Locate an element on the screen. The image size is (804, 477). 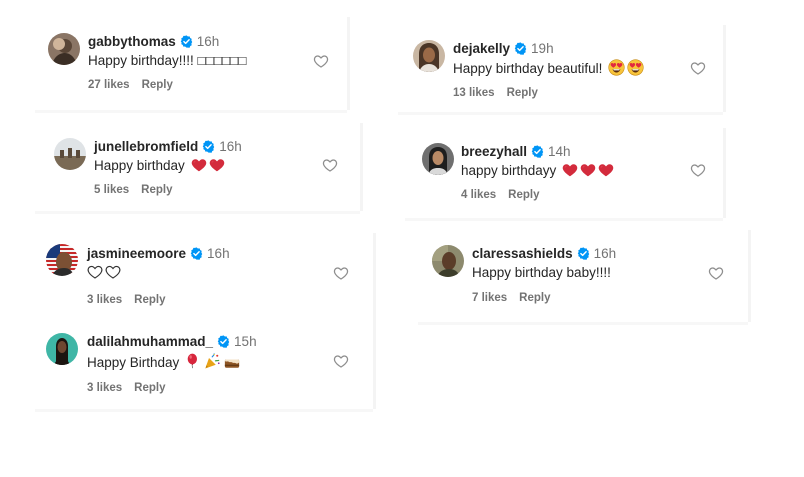
like-count: 5 likes is located at coordinates (111, 190).